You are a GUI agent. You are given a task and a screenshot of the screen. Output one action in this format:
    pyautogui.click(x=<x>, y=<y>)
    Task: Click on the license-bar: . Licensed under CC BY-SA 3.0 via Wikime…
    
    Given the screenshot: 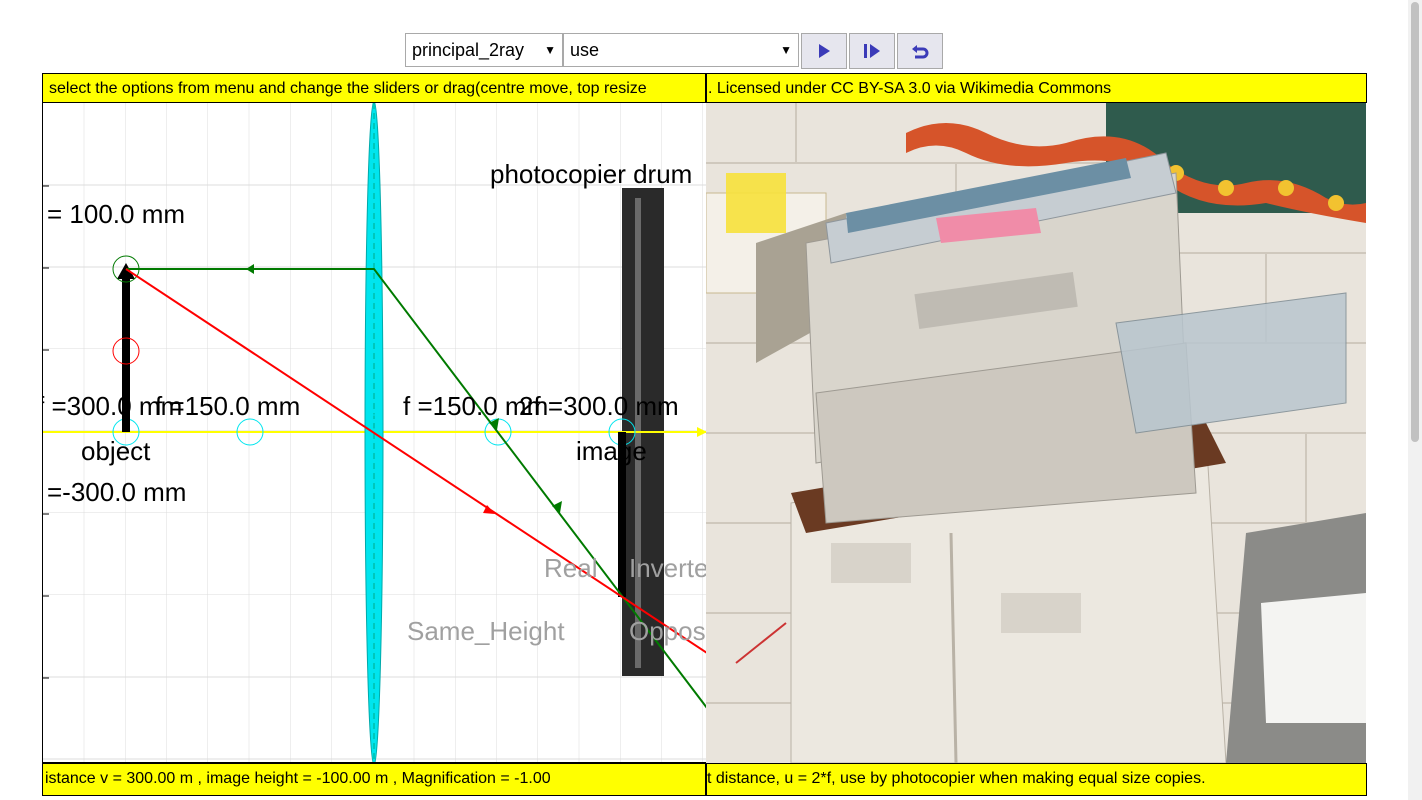 What is the action you would take?
    pyautogui.click(x=1036, y=88)
    